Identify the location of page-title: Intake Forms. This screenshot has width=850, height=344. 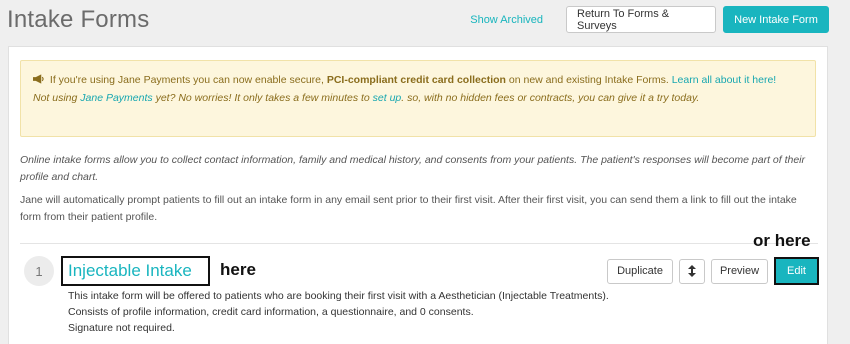
(78, 19).